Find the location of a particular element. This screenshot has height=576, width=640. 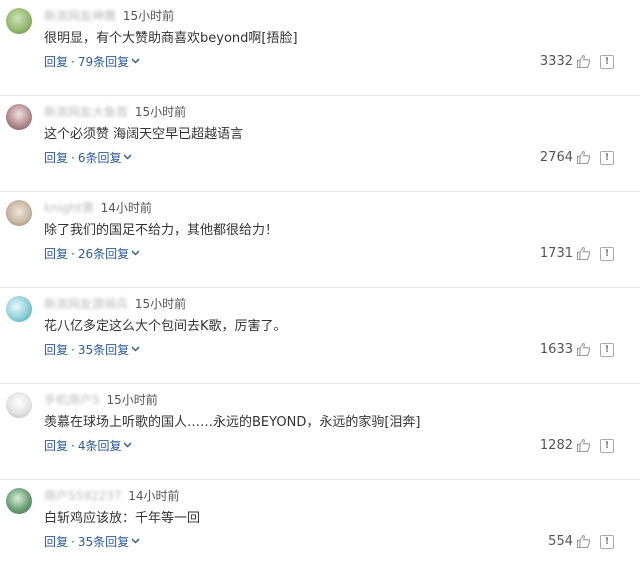

reply-count-link: 4条回复 is located at coordinates (100, 446).